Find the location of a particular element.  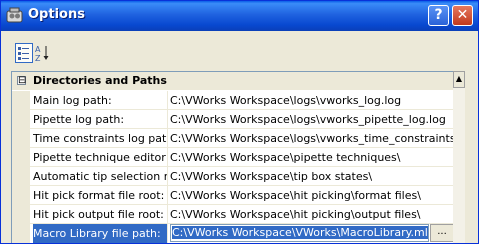

property-name: Macro Library file path: is located at coordinates (100, 233).